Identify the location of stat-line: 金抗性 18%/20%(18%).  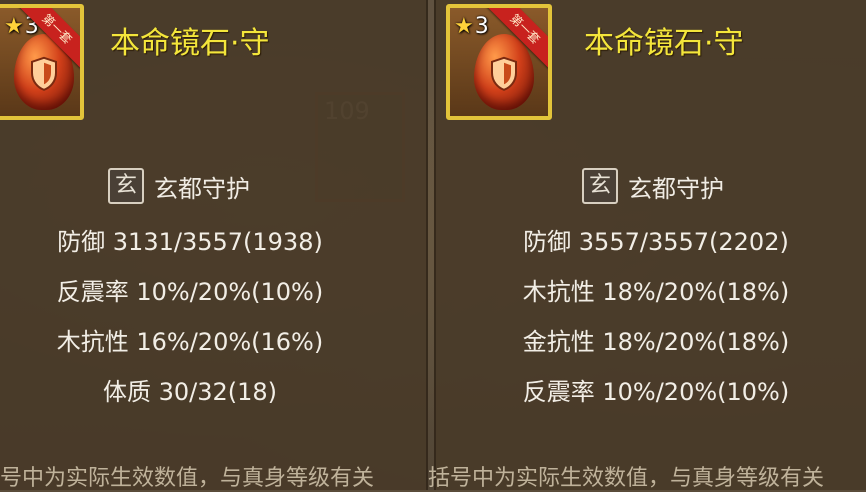
(656, 342).